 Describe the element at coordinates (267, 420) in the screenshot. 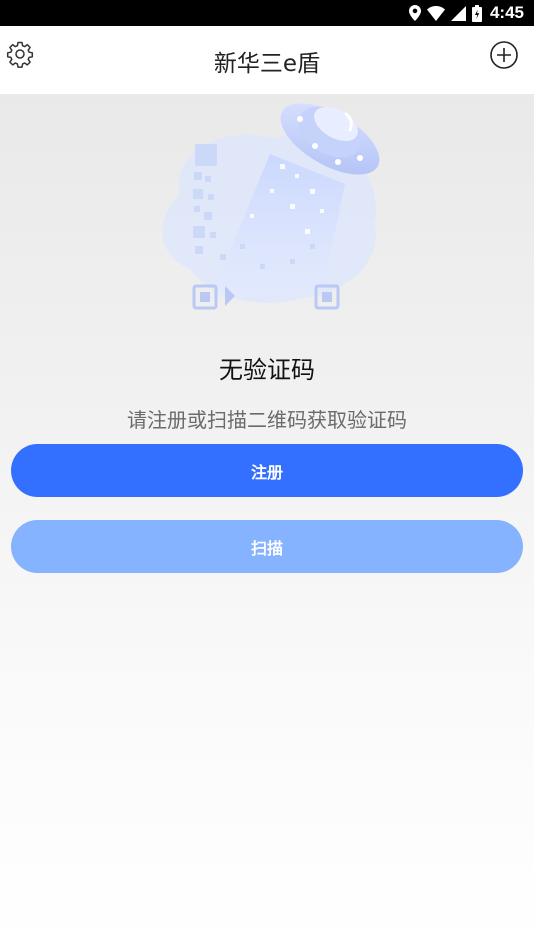

I see `empty-state-subtitle: 请注册或扫描二维码获取验证码` at that location.